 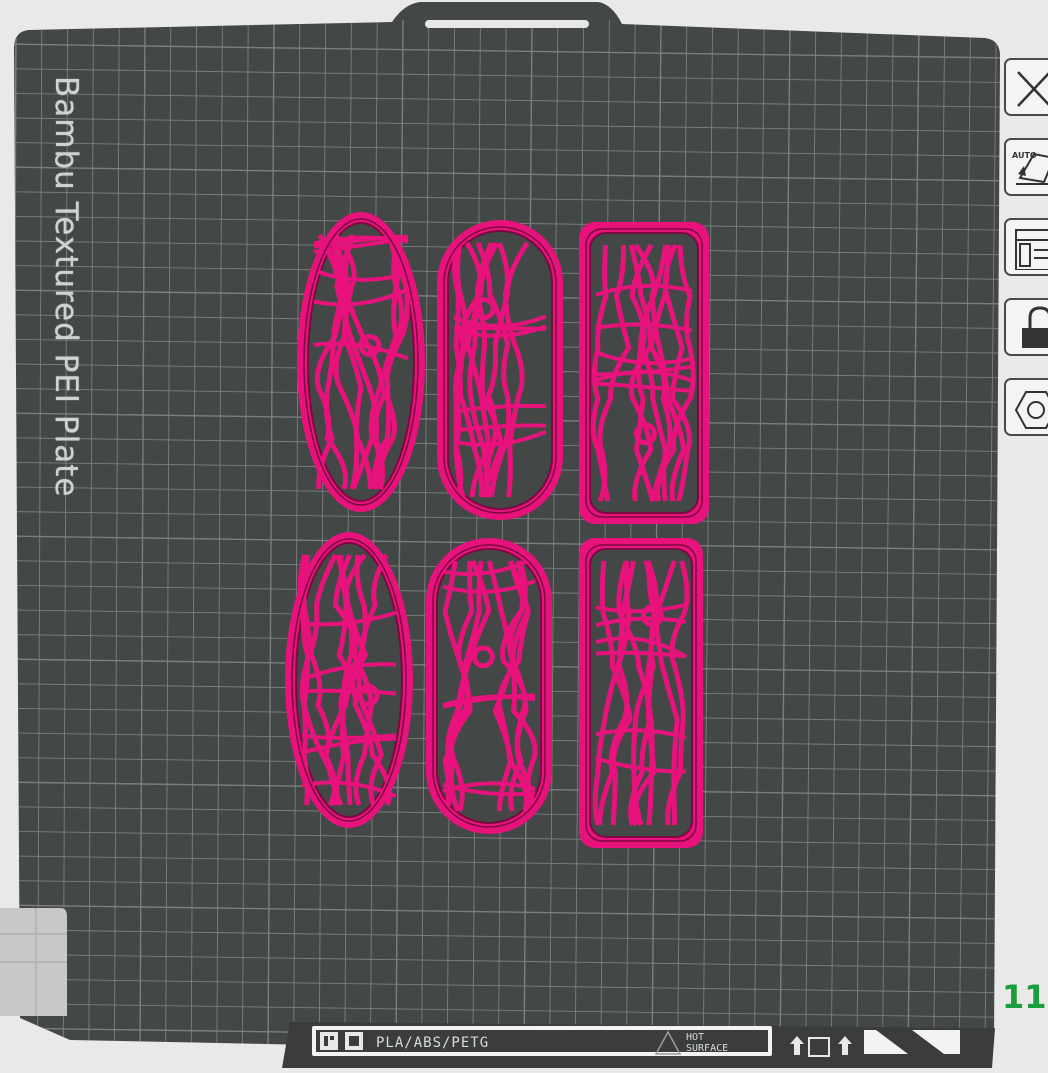 I want to click on unlock-icon, so click(x=1035, y=327).